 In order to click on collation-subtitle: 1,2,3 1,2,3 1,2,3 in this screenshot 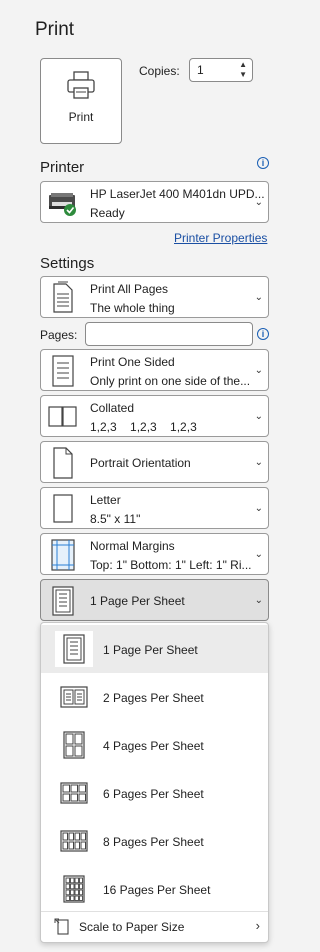, I will do `click(143, 427)`.